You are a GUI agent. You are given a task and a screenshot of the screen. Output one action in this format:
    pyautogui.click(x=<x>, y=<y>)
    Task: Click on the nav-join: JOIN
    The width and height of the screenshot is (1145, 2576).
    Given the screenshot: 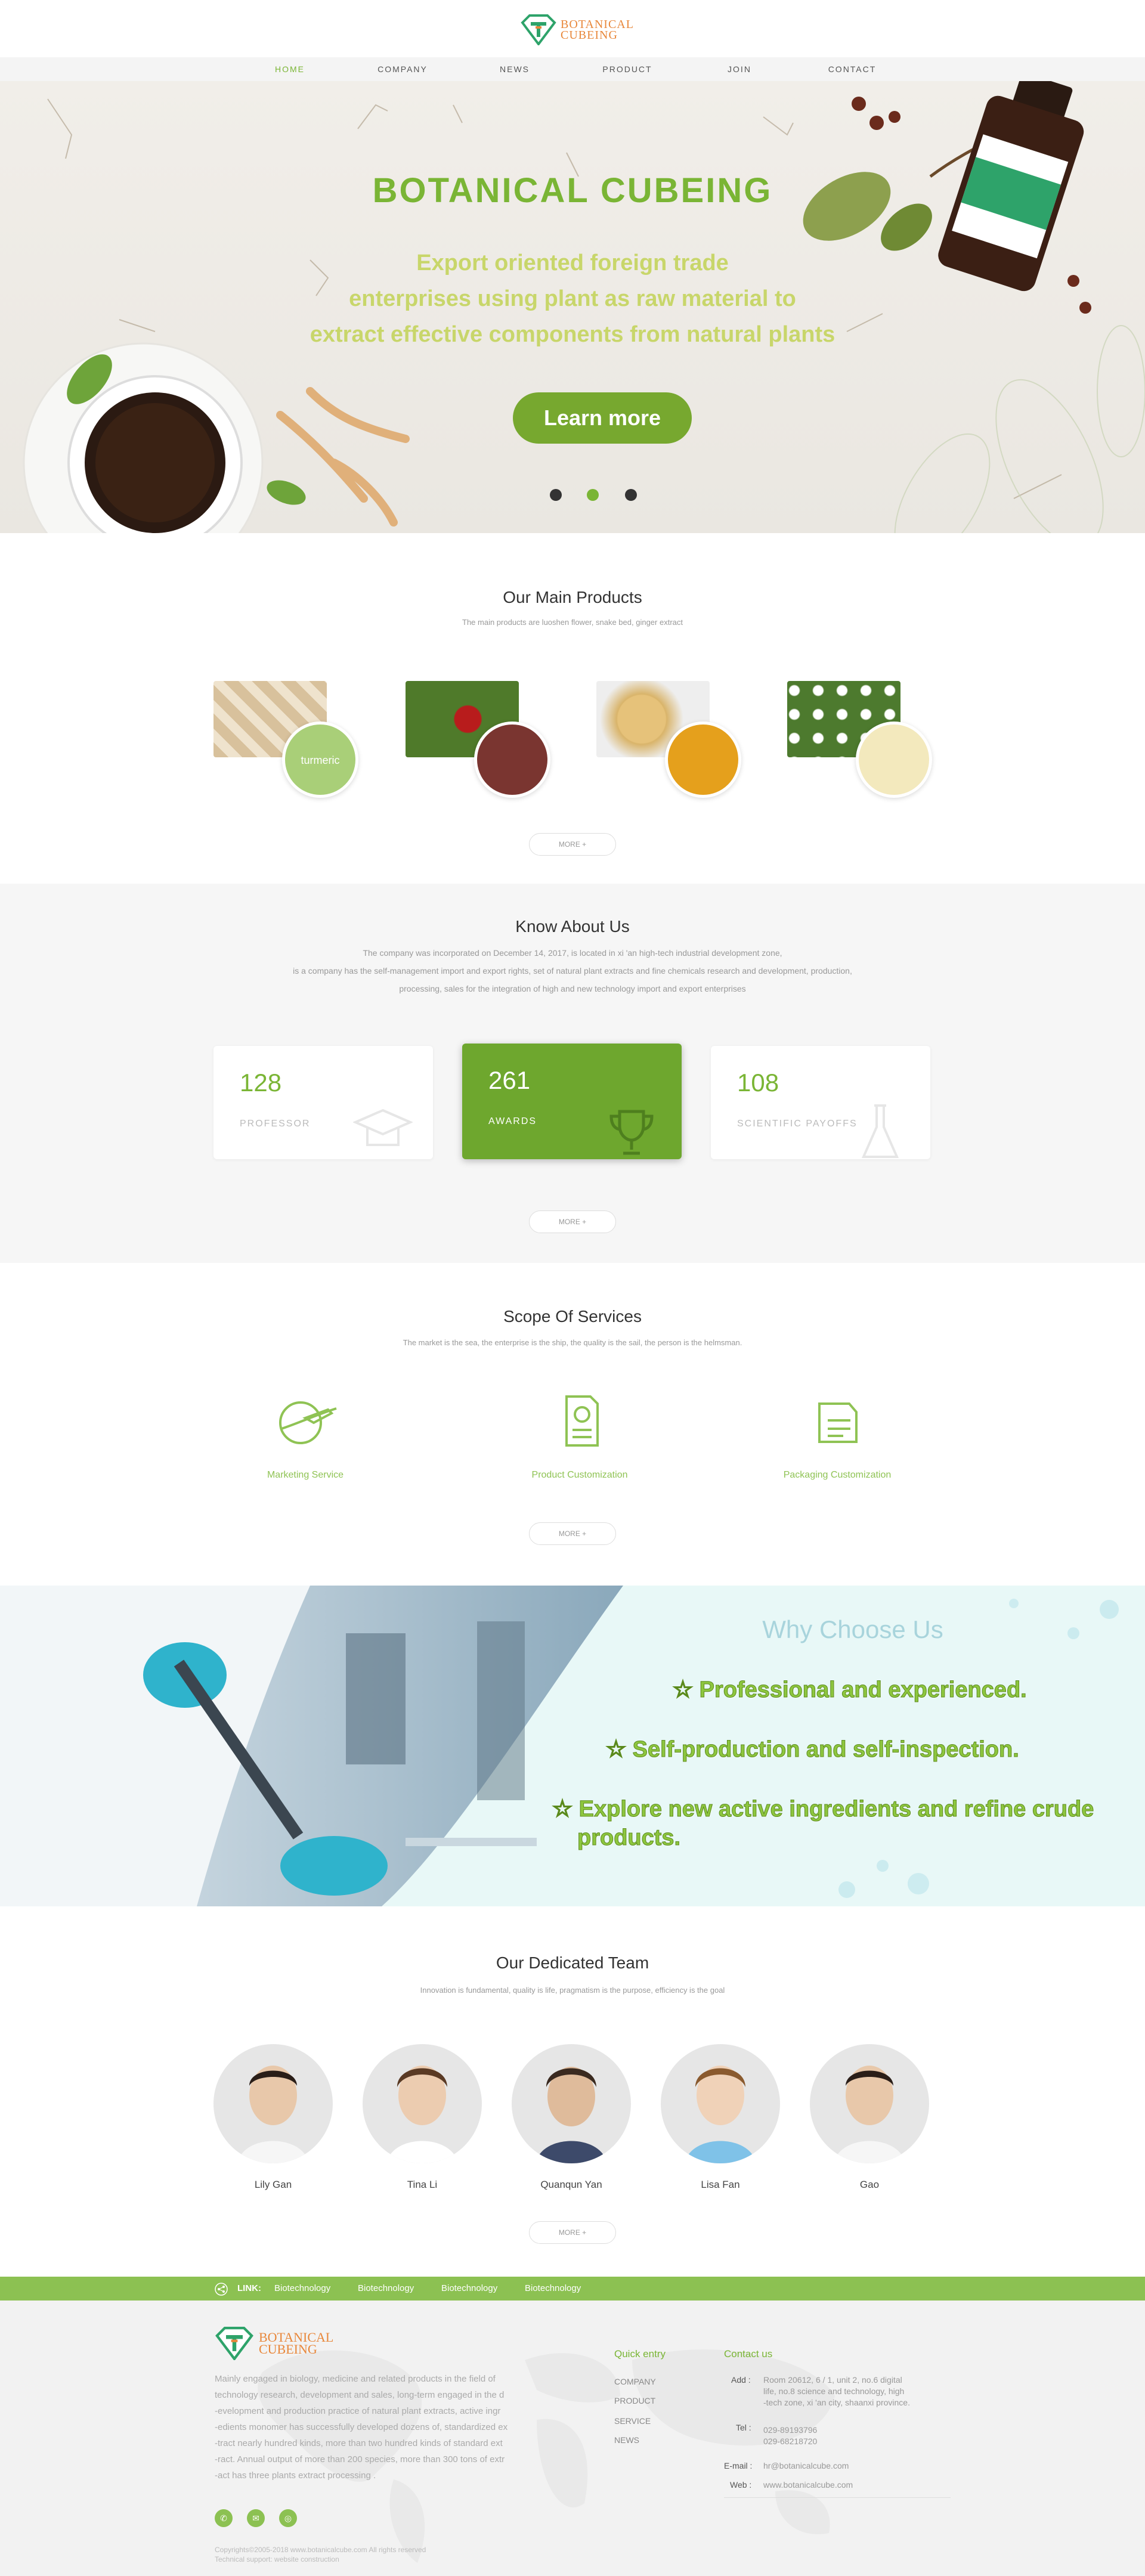 What is the action you would take?
    pyautogui.click(x=739, y=69)
    